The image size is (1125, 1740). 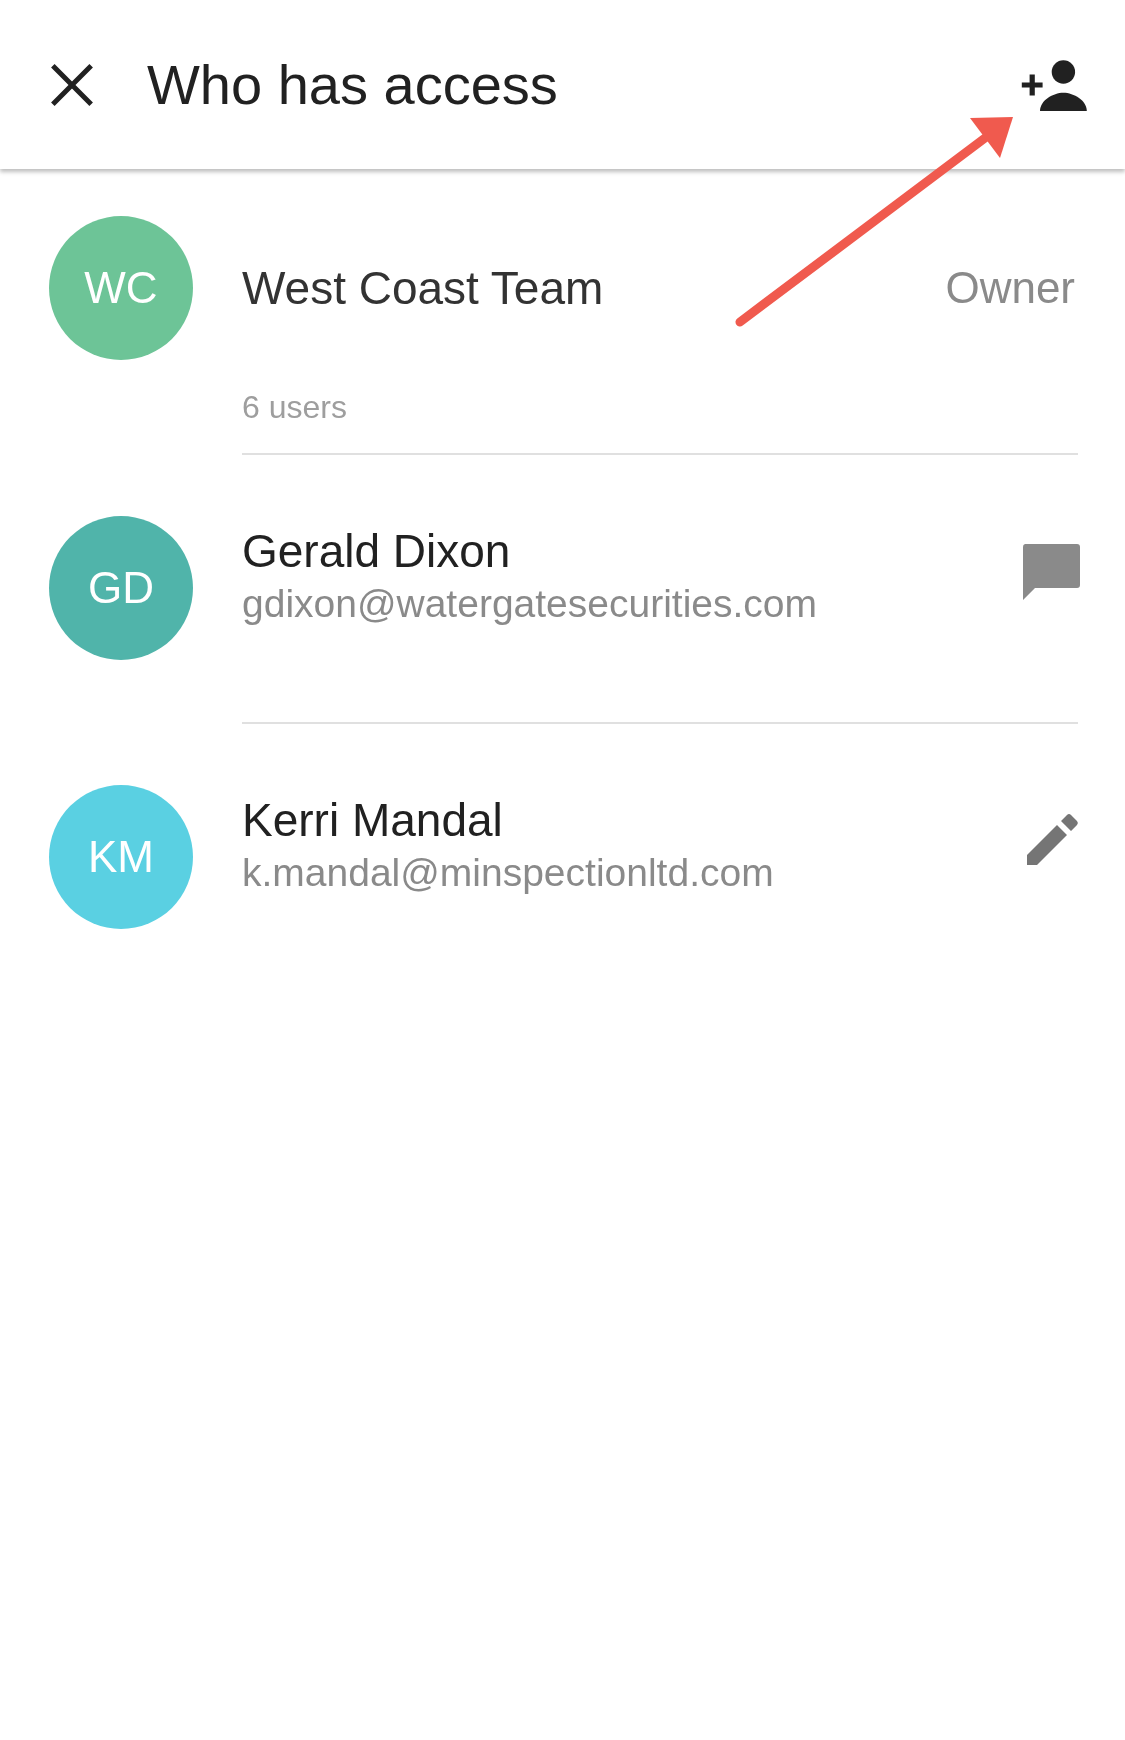 What do you see at coordinates (121, 857) in the screenshot?
I see `avatar: KM` at bounding box center [121, 857].